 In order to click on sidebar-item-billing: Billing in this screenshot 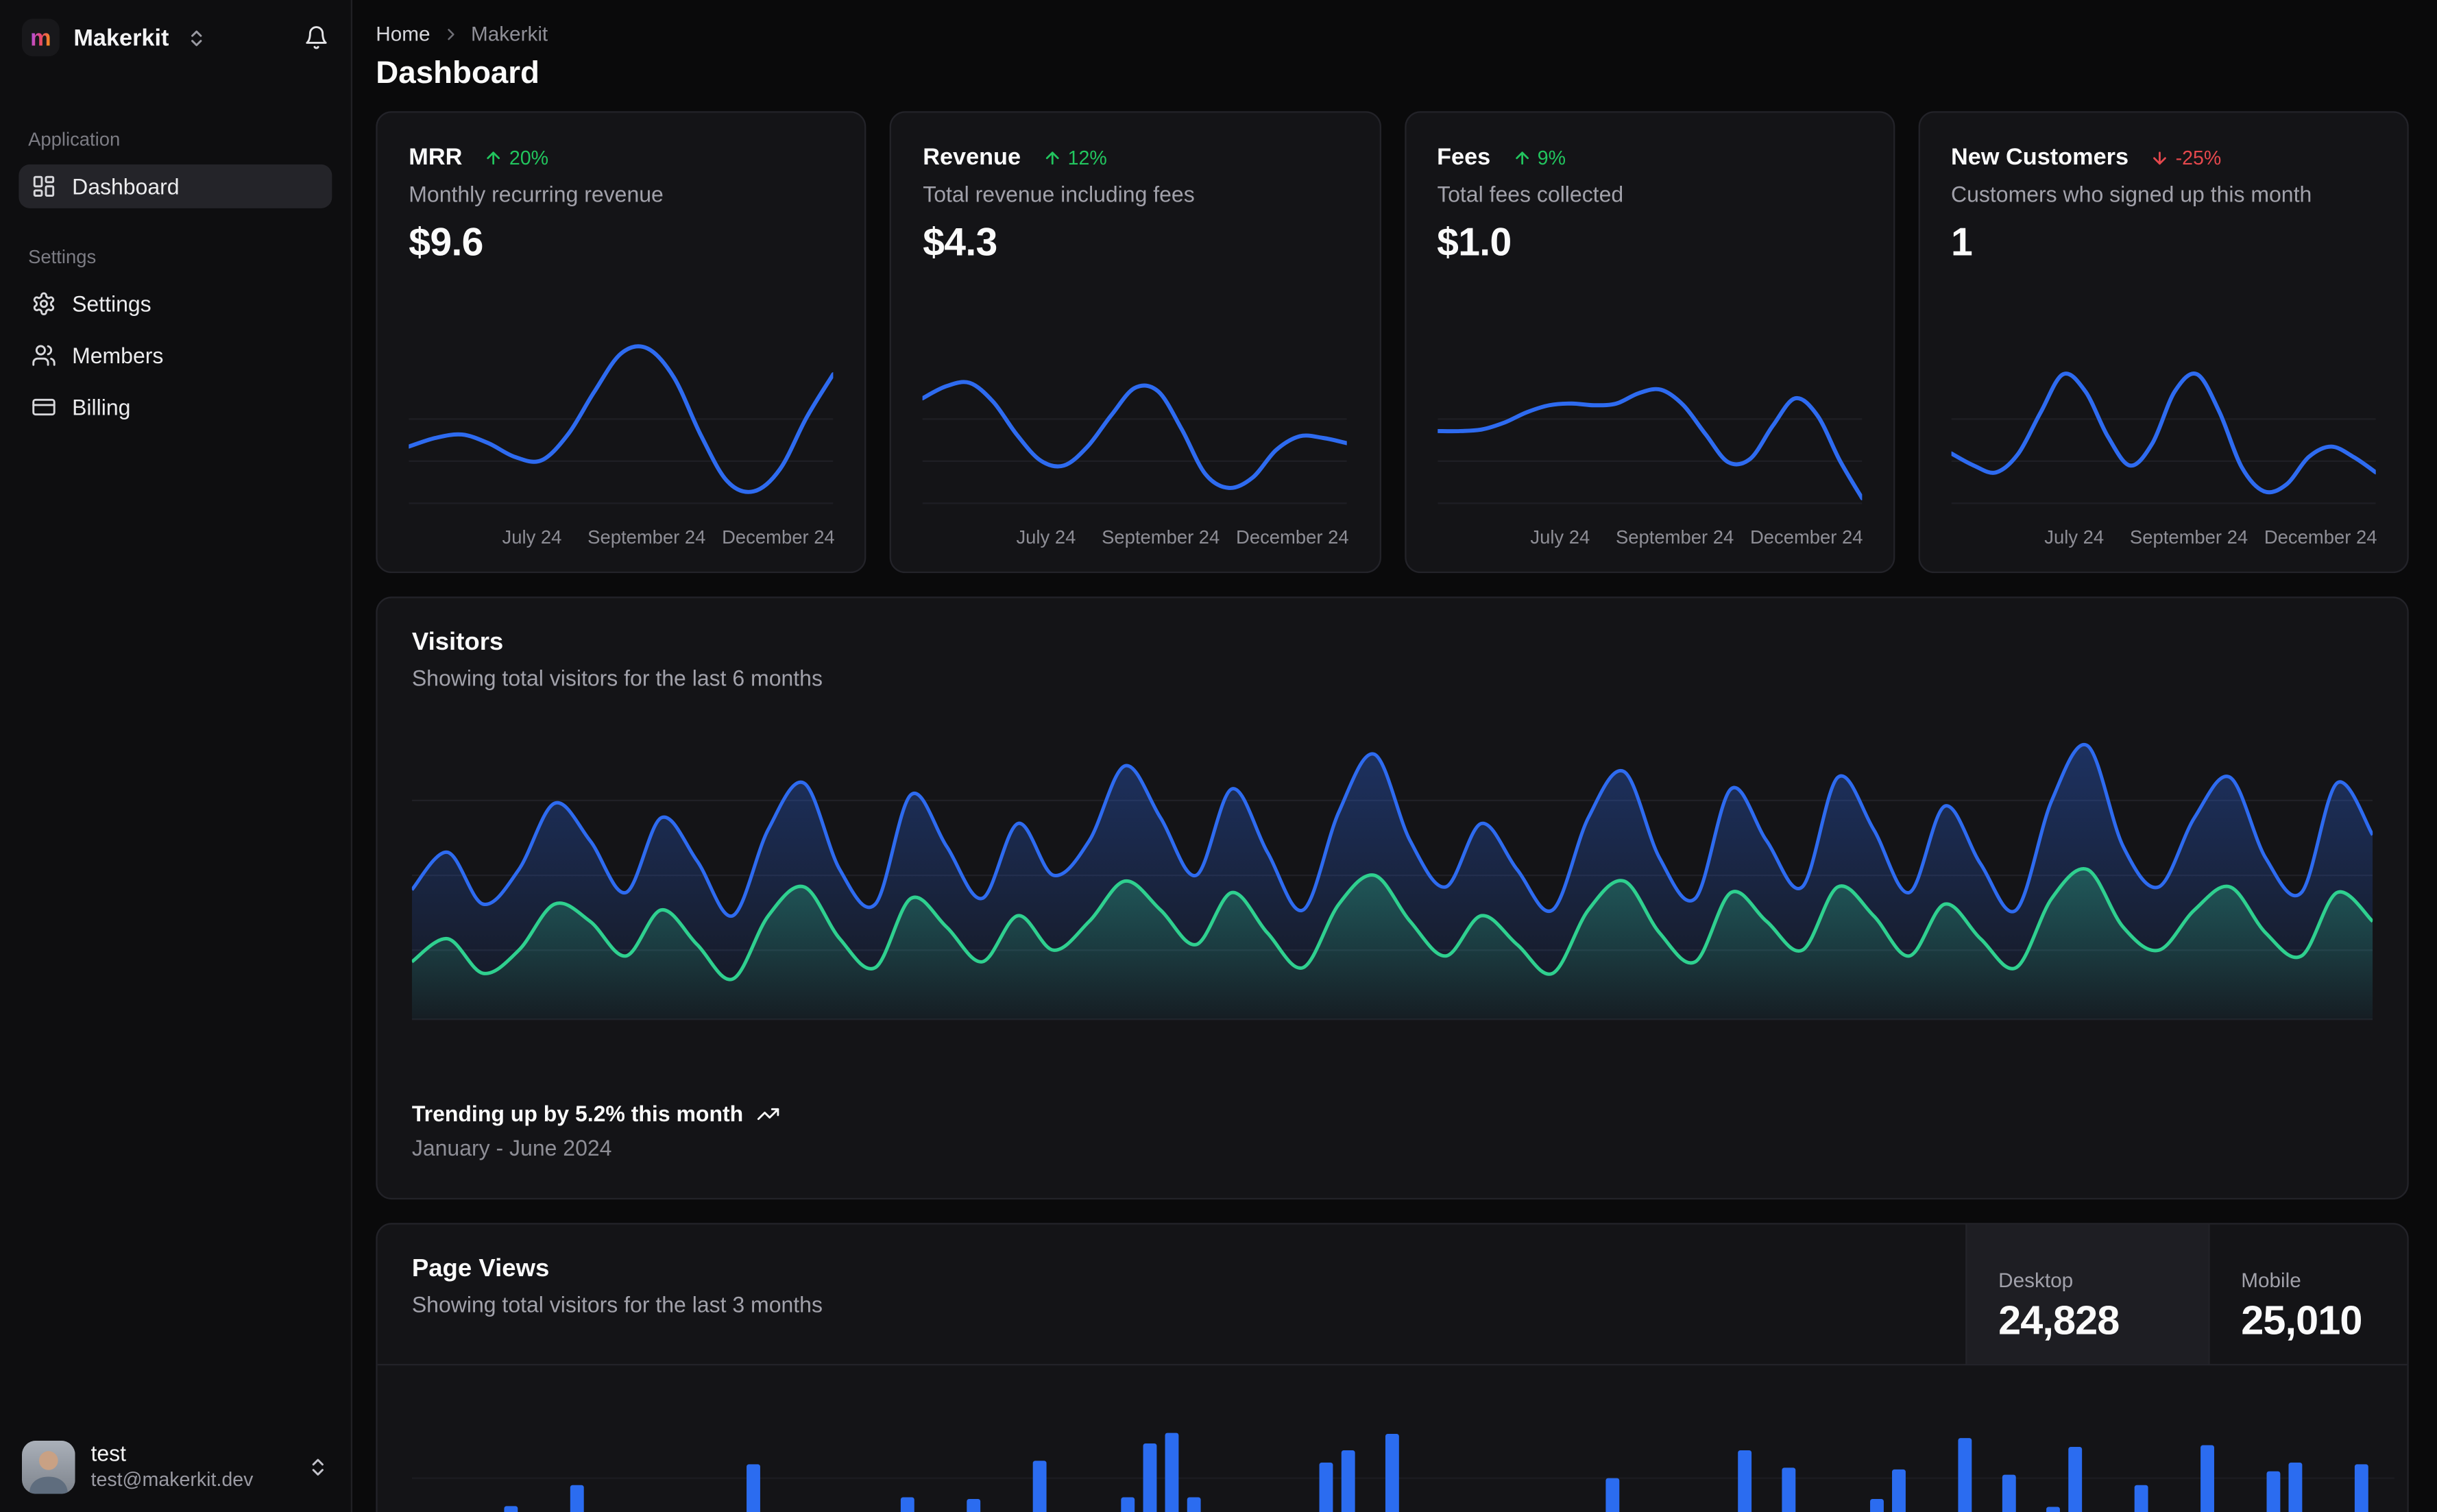, I will do `click(176, 407)`.